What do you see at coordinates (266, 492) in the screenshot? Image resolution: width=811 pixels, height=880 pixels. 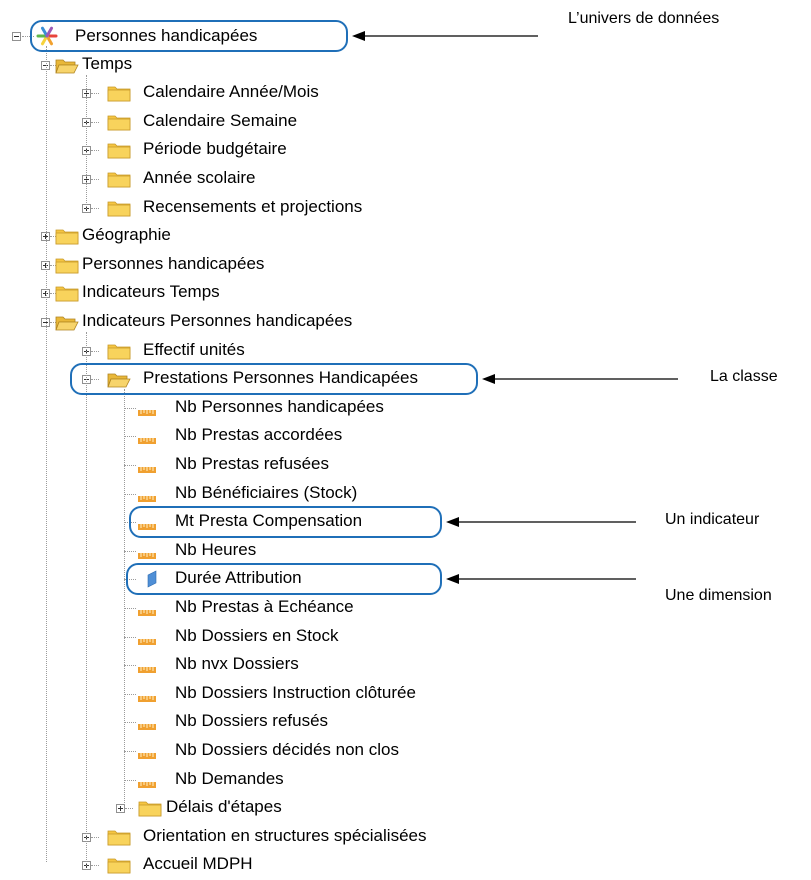 I see `tree-node-label: Nb Bénéficiaires (Stock)` at bounding box center [266, 492].